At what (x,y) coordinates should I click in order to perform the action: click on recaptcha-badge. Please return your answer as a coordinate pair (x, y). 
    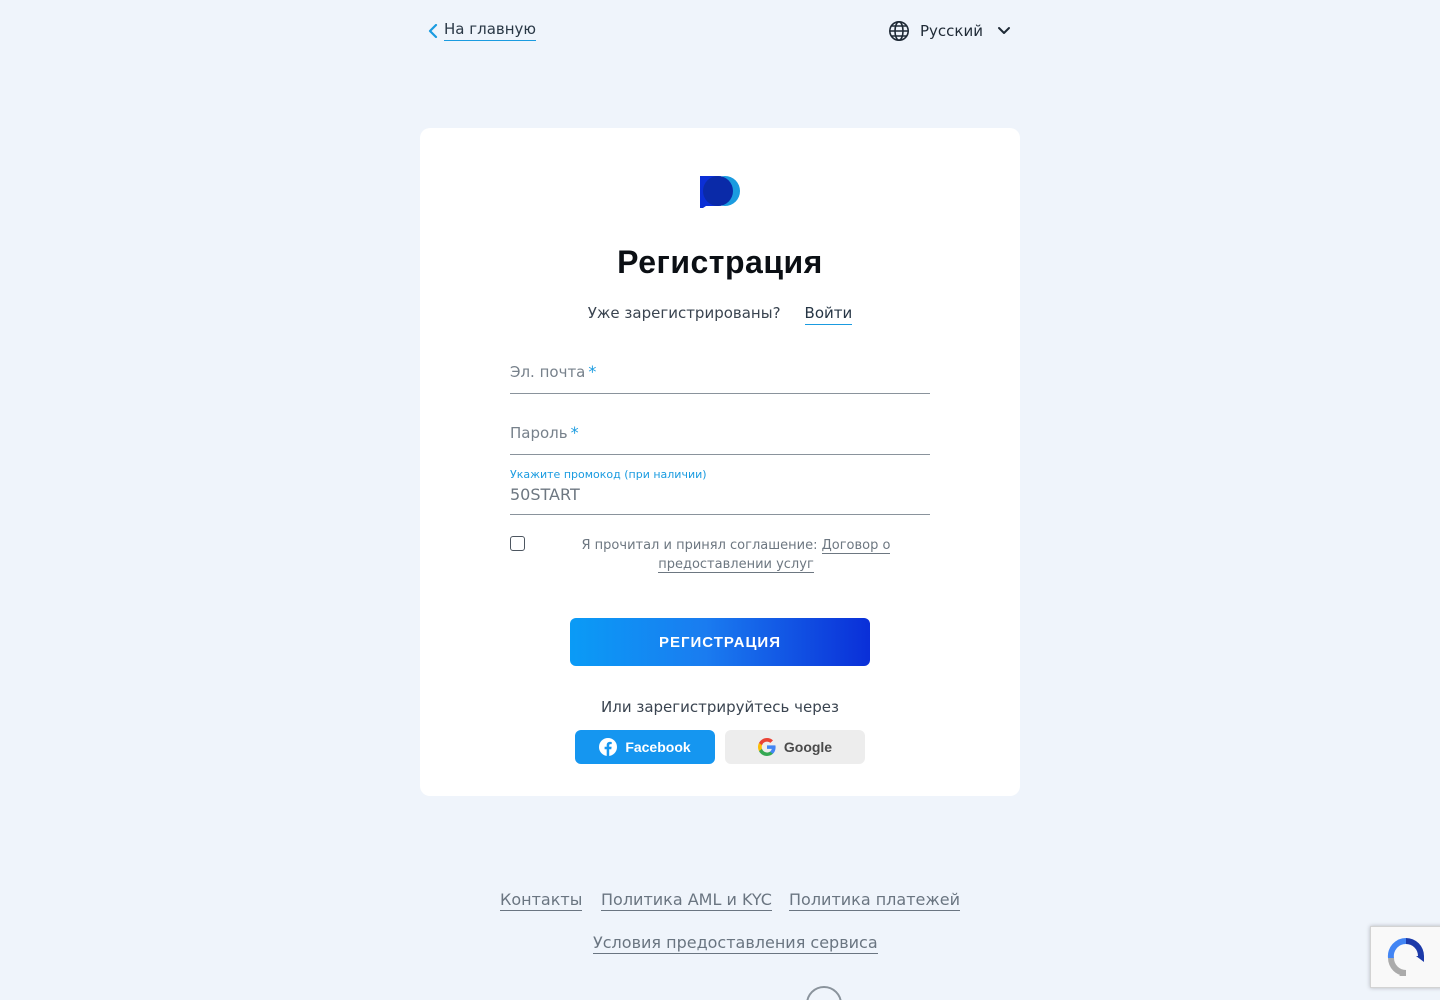
    Looking at the image, I should click on (1405, 957).